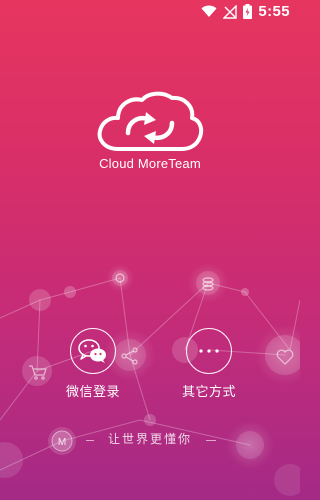  What do you see at coordinates (209, 11) in the screenshot?
I see `wifi-icon` at bounding box center [209, 11].